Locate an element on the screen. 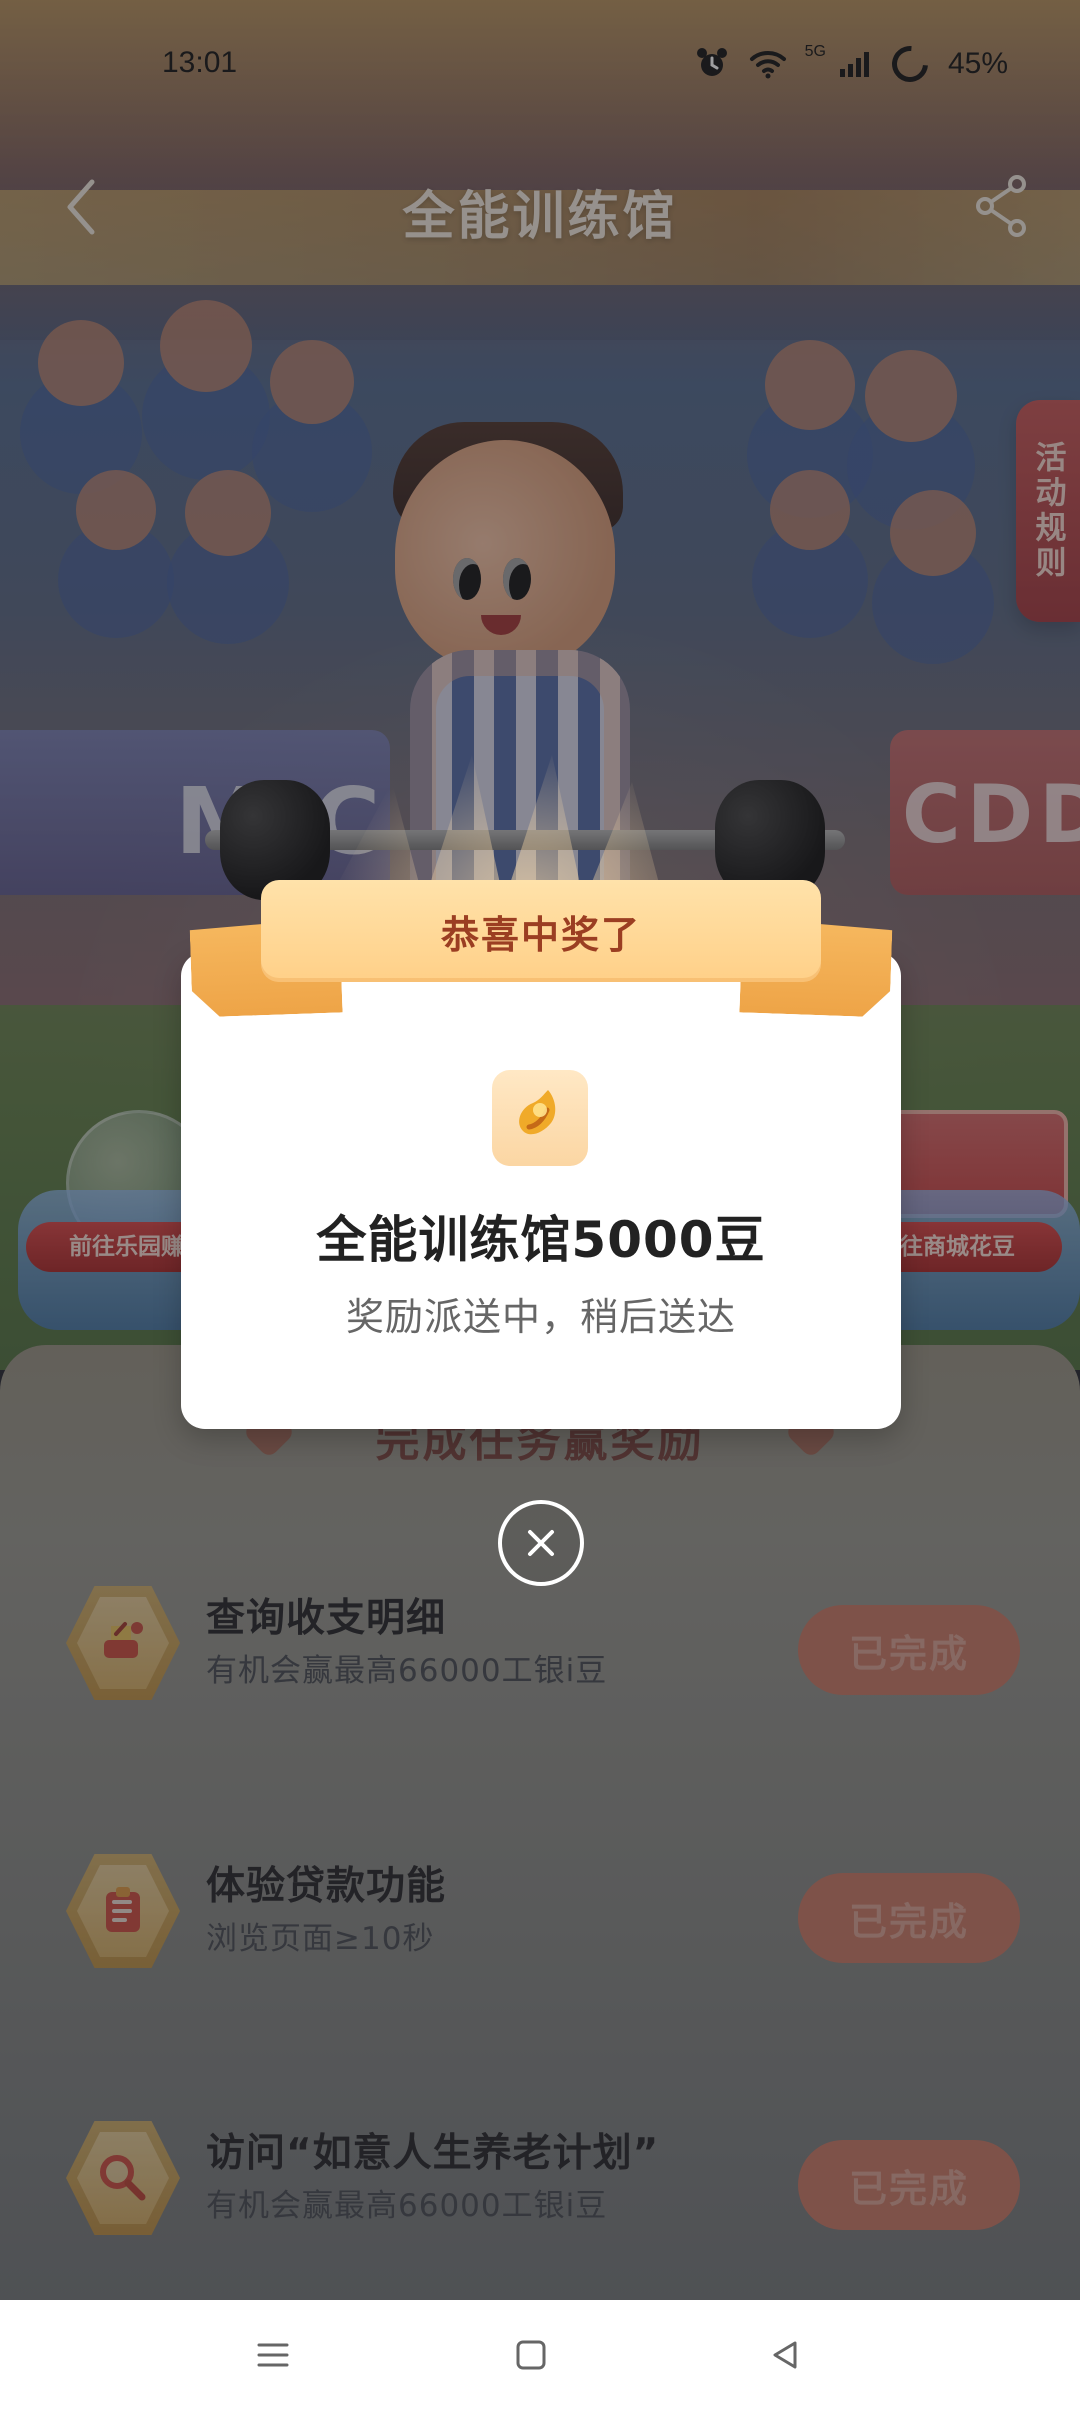  menu-icon is located at coordinates (273, 2355).